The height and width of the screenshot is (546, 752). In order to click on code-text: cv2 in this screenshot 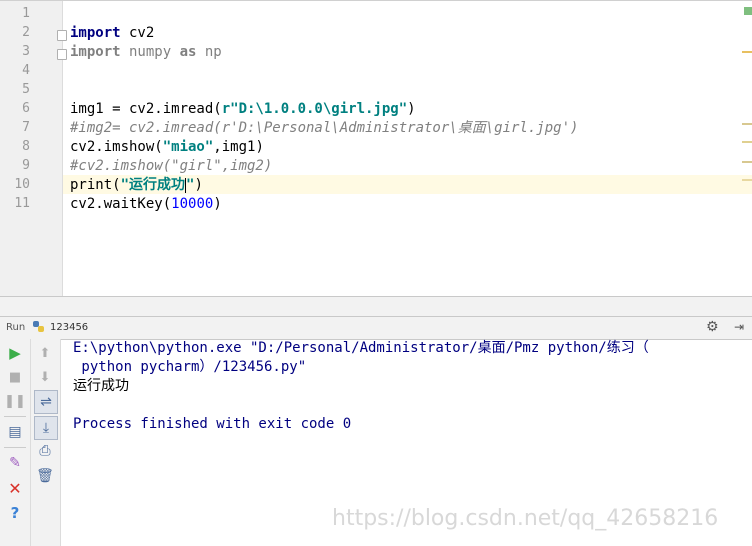, I will do `click(137, 33)`.